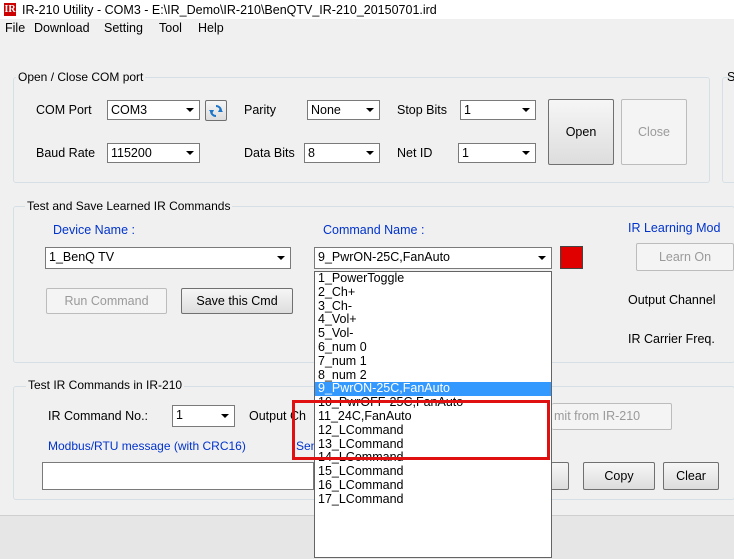  What do you see at coordinates (674, 228) in the screenshot?
I see `ir-learning-mode-label: IR Learning Mod` at bounding box center [674, 228].